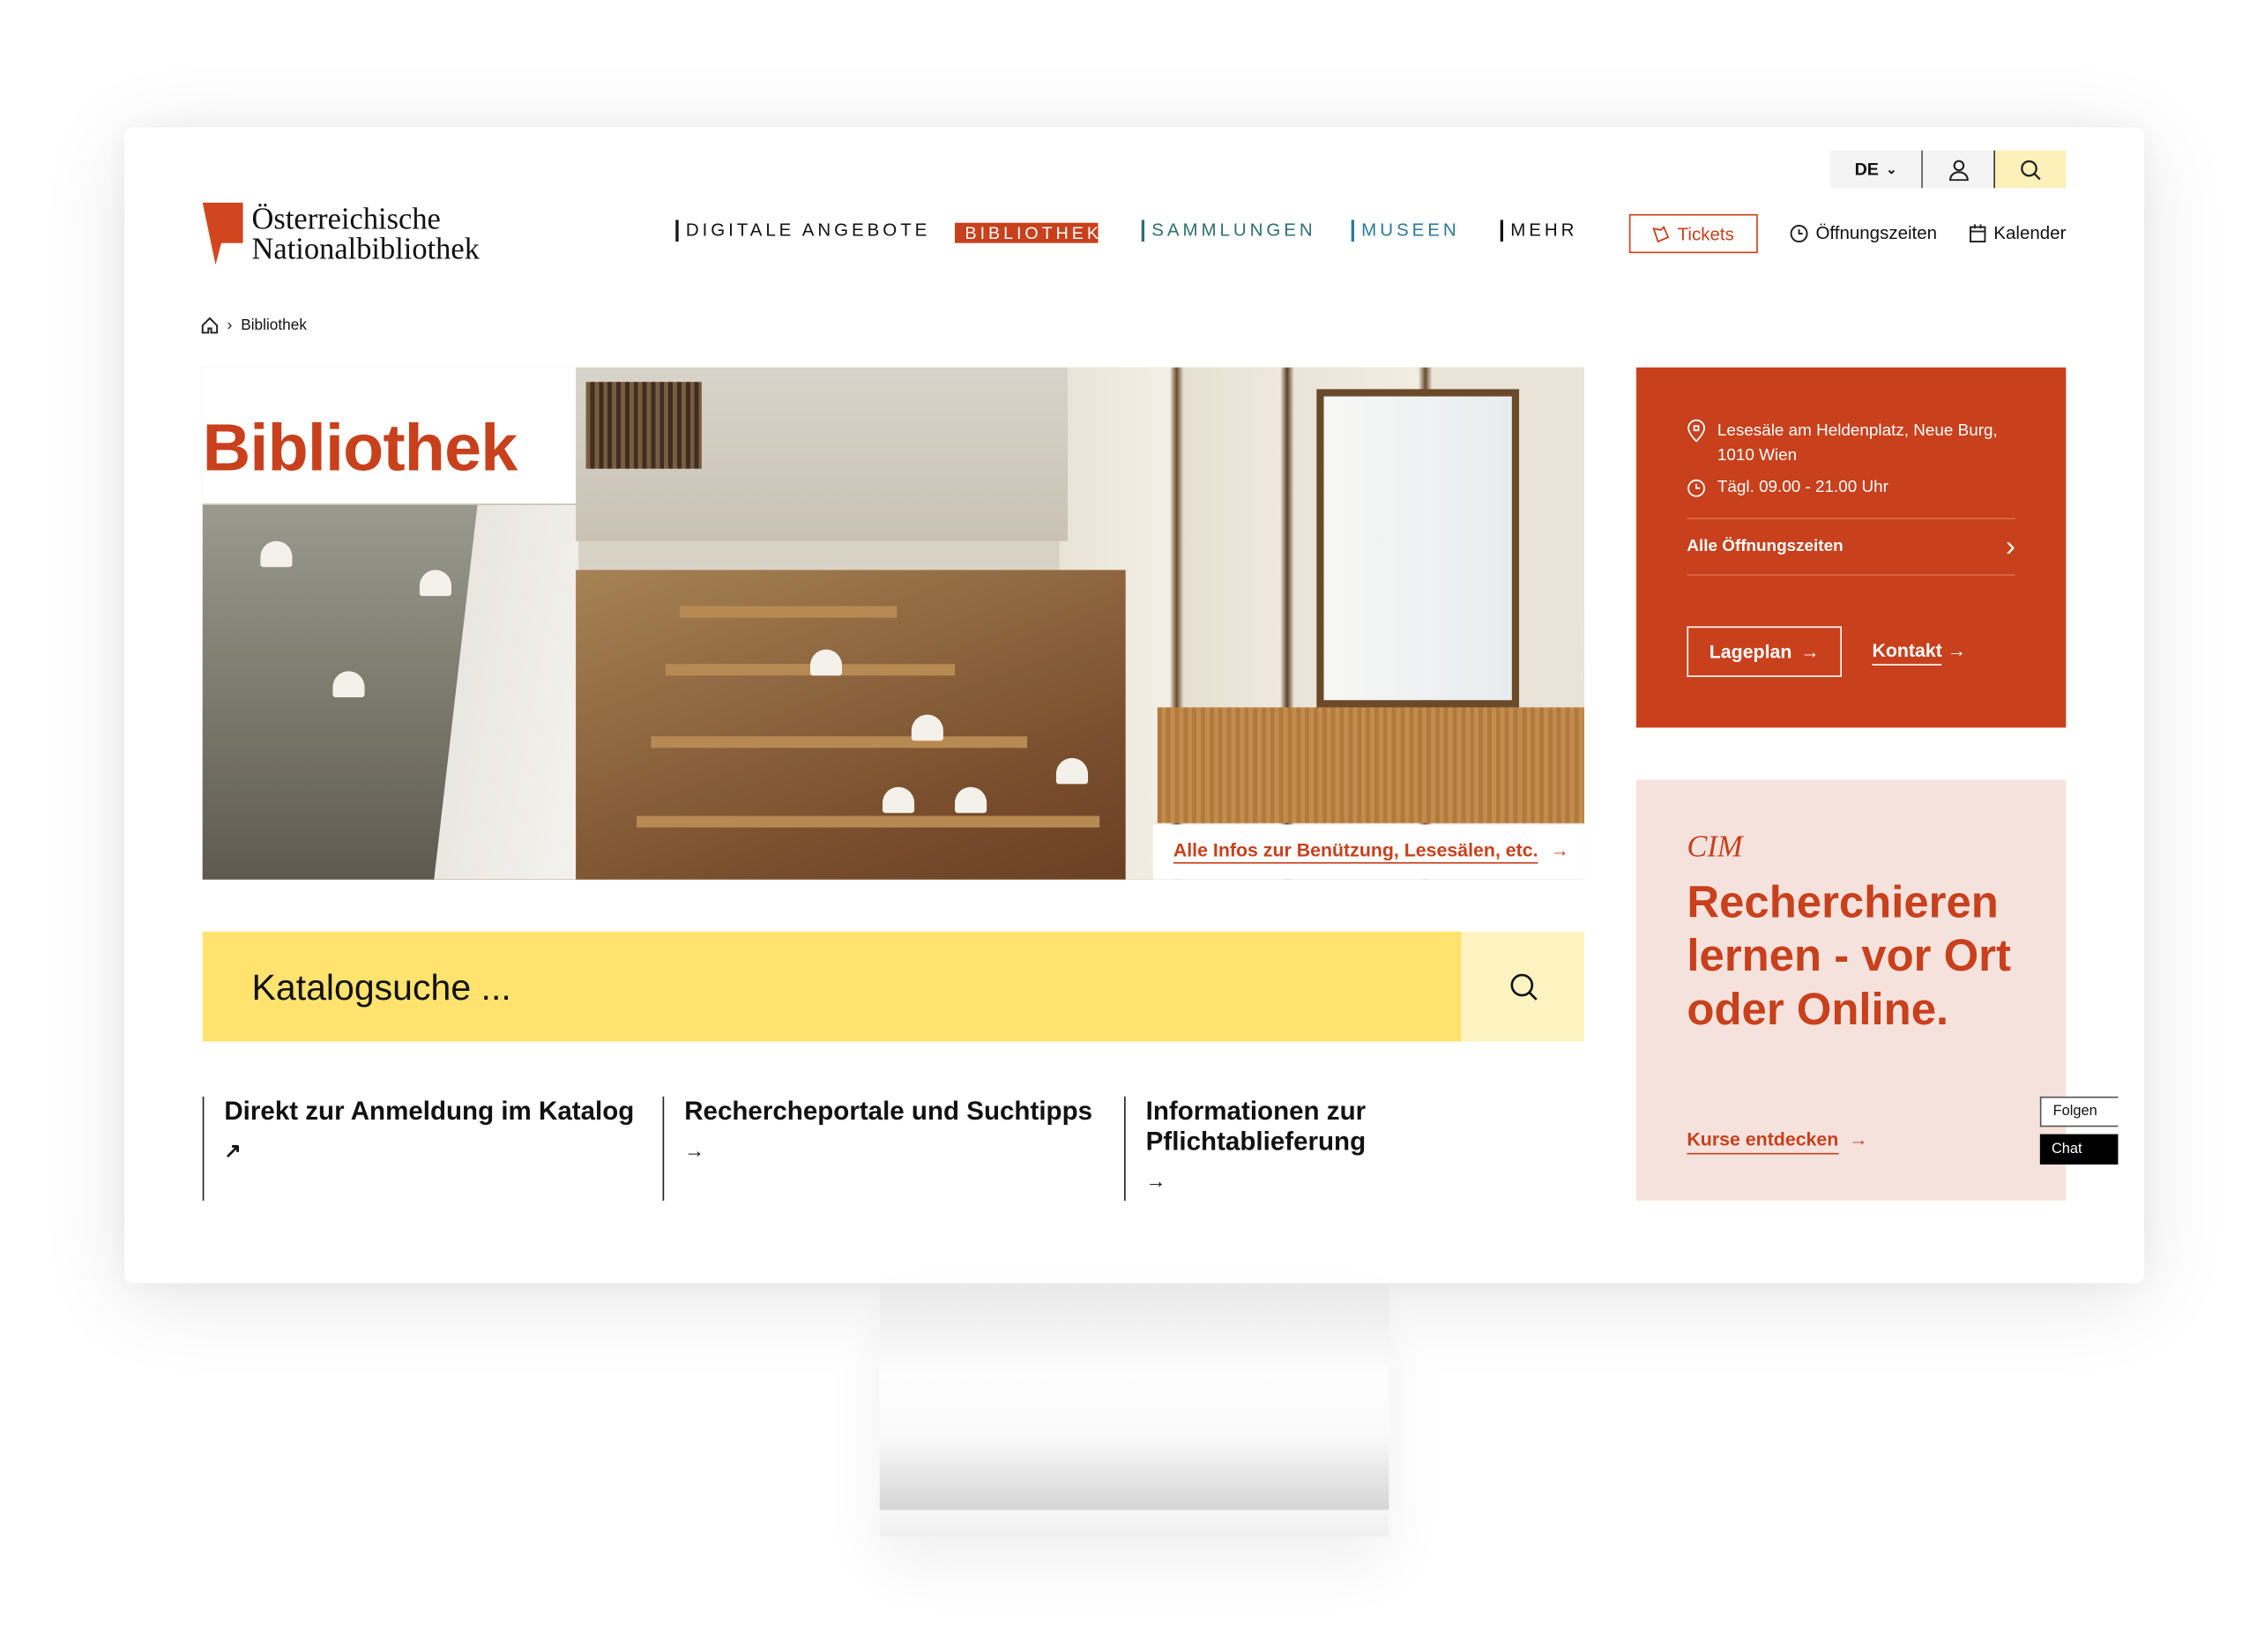 This screenshot has height=1652, width=2257. What do you see at coordinates (1661, 233) in the screenshot?
I see `ticket-icon` at bounding box center [1661, 233].